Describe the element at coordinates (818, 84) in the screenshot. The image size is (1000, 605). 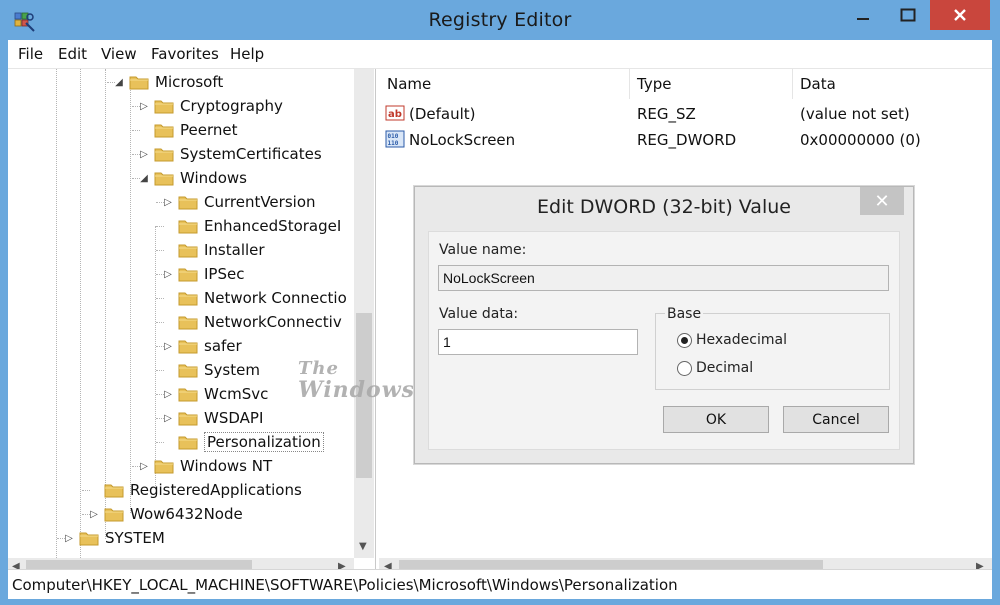
I see `column-header-data: Data` at that location.